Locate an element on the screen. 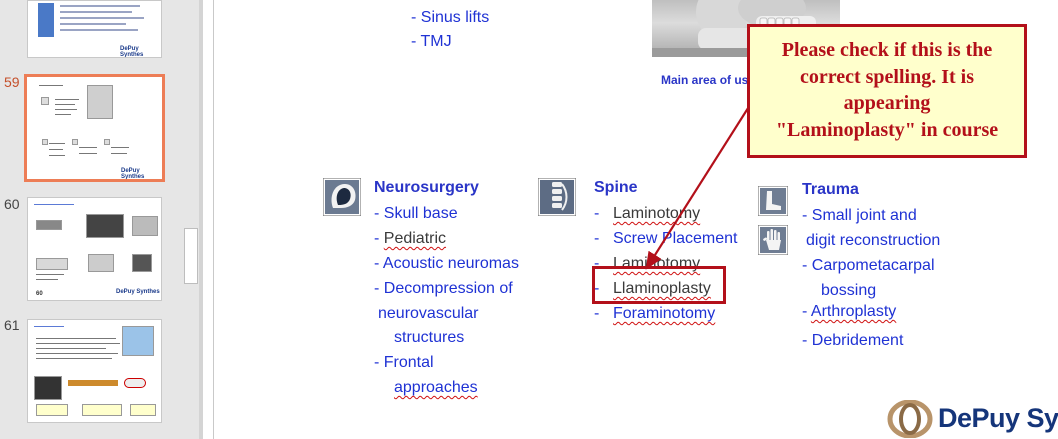  callout-line: Please check if this is the is located at coordinates (887, 50).